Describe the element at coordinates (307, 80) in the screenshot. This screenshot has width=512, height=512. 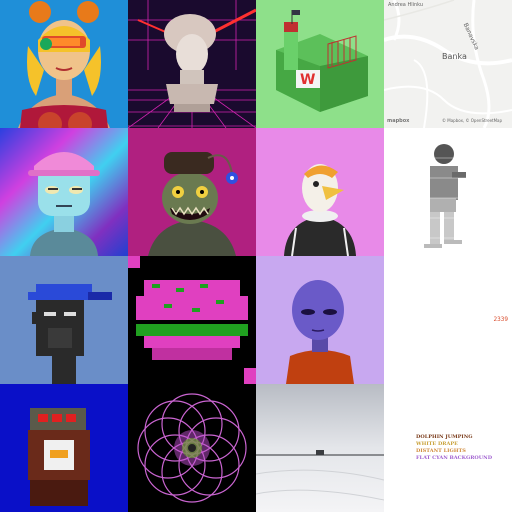
I see `svg-text: W` at that location.